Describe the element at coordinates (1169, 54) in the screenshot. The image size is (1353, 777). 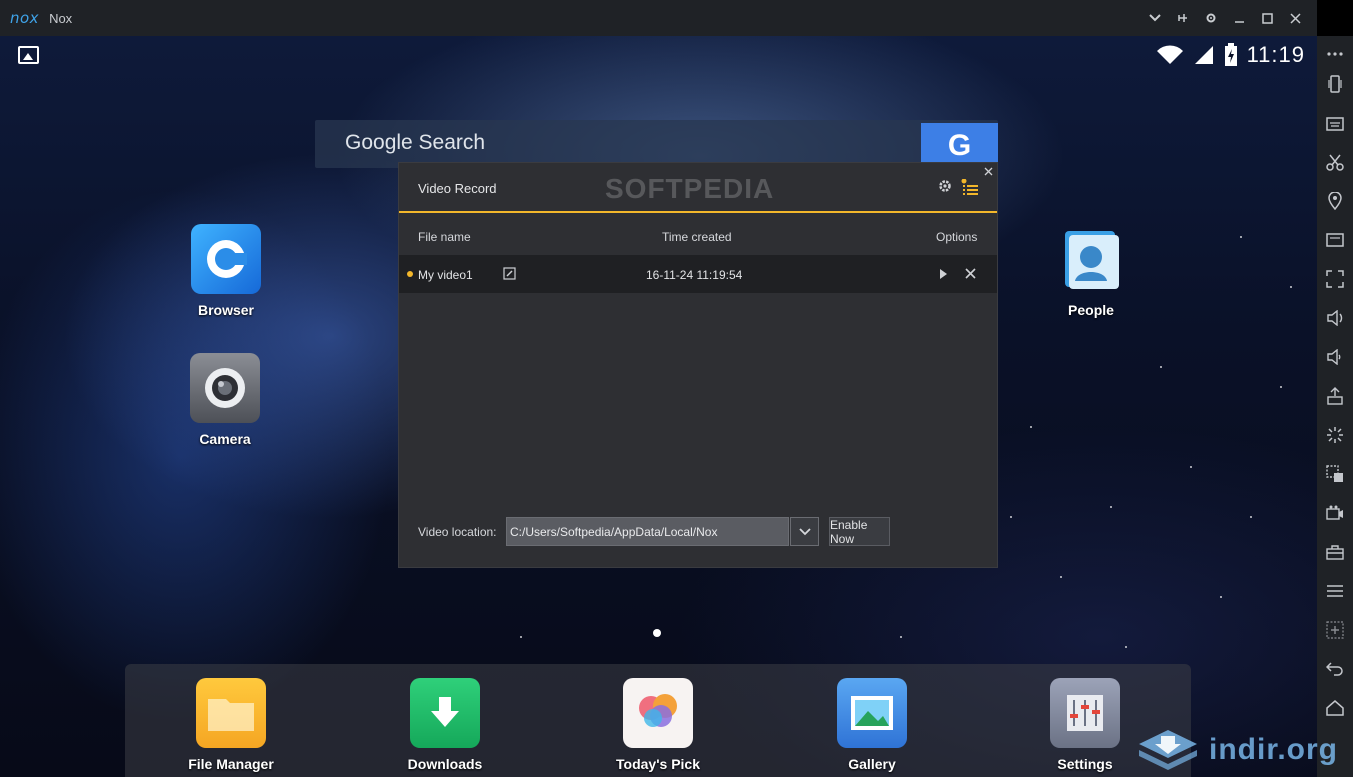
I see `wifi-icon` at that location.